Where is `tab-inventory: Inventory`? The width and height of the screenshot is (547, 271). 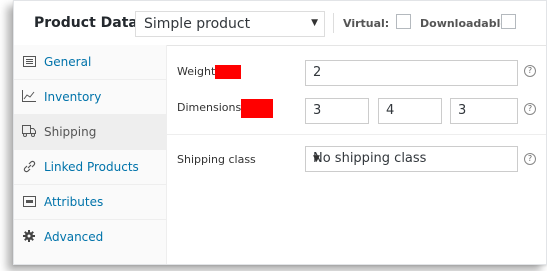
tab-inventory: Inventory is located at coordinates (90, 97).